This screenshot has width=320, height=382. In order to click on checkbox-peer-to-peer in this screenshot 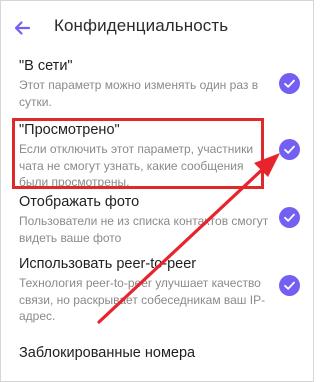, I will do `click(289, 285)`.